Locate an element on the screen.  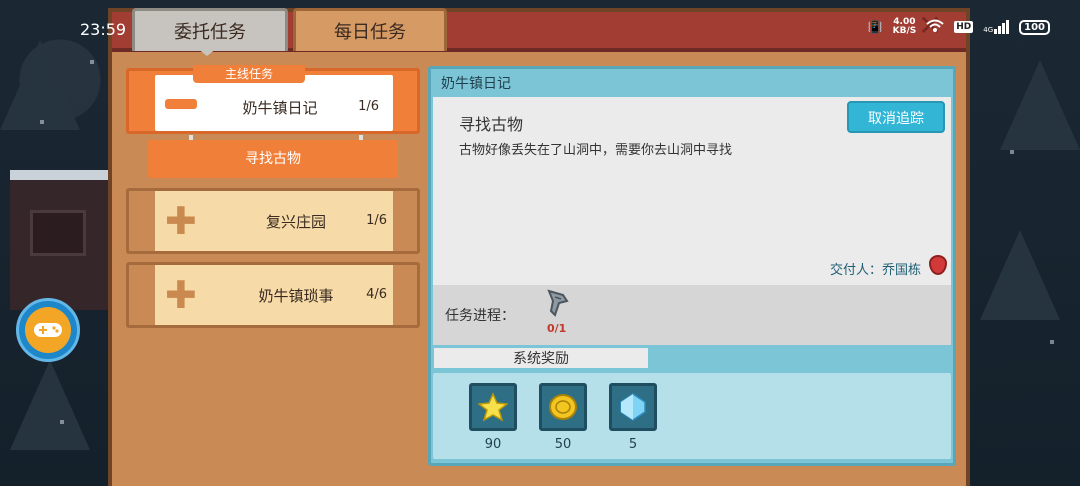
clock: 23:59 is located at coordinates (103, 29).